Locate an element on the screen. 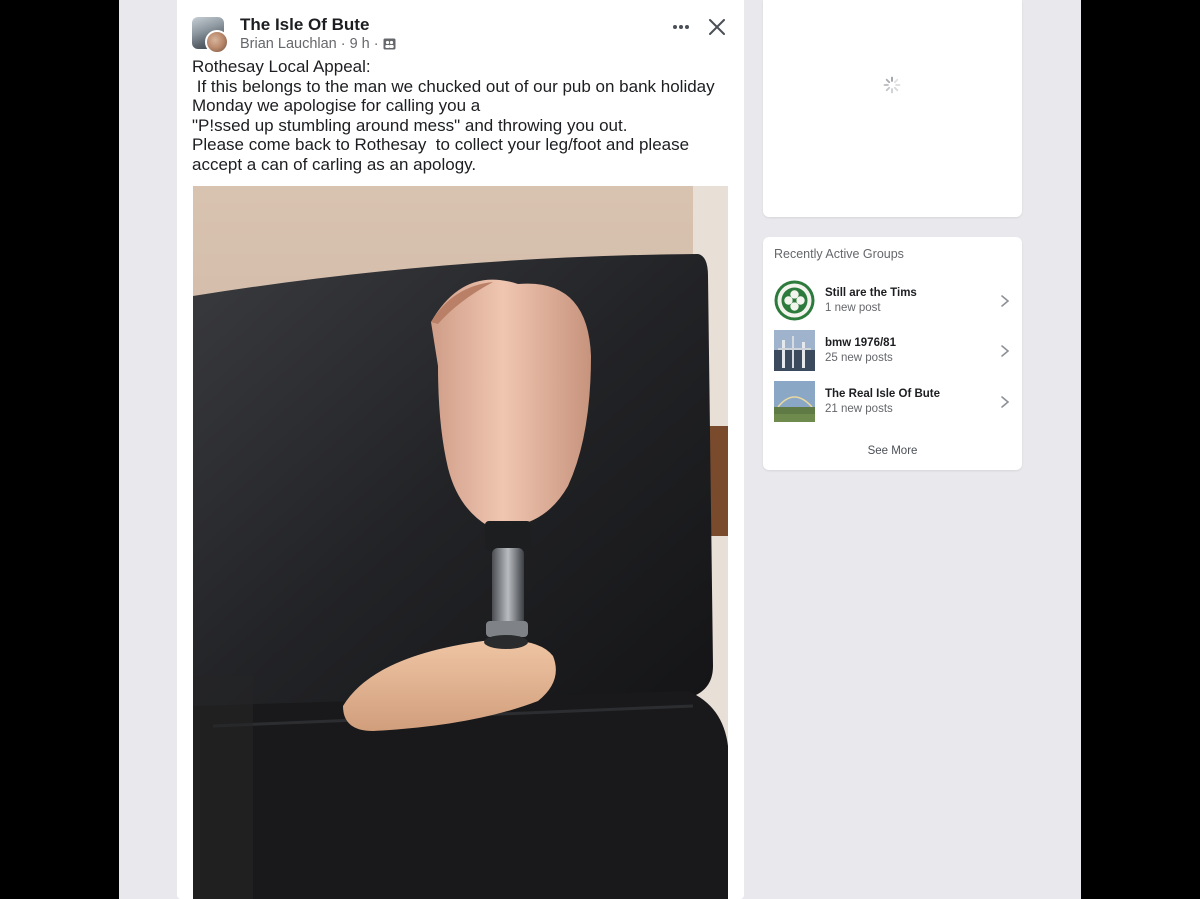  post-header: The Isle Of Bute Brian Lauchlan · 9 h · is located at coordinates (463, 34).